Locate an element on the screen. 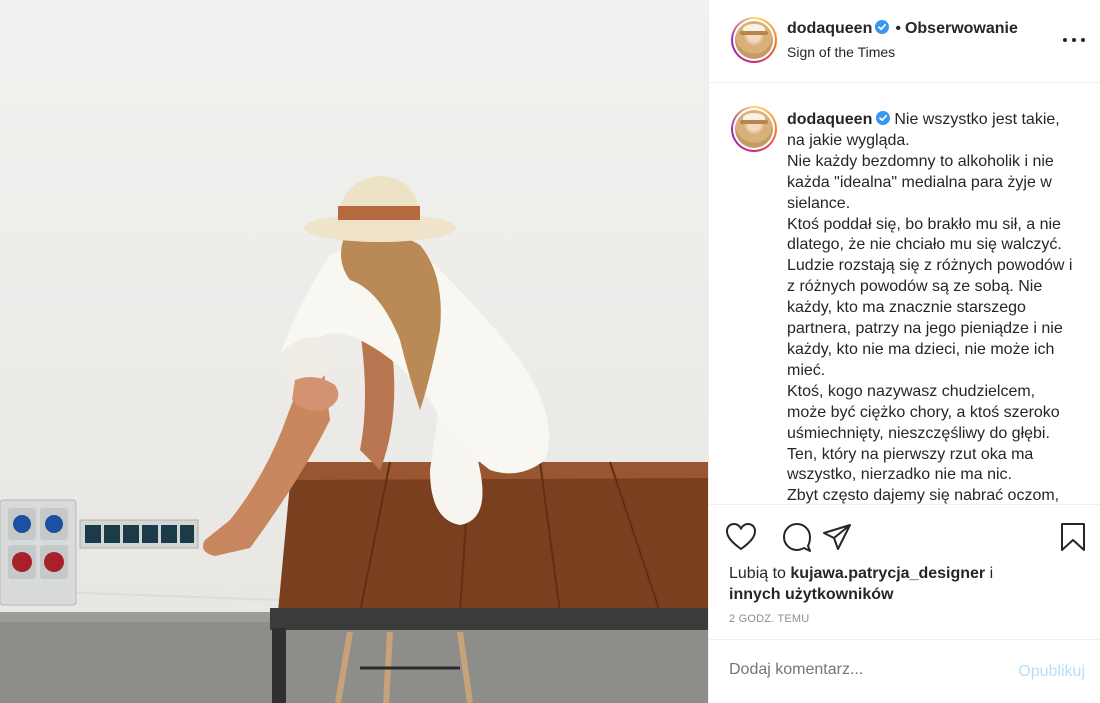 Image resolution: width=1100 pixels, height=703 pixels. more-options-icon is located at coordinates (1074, 40).